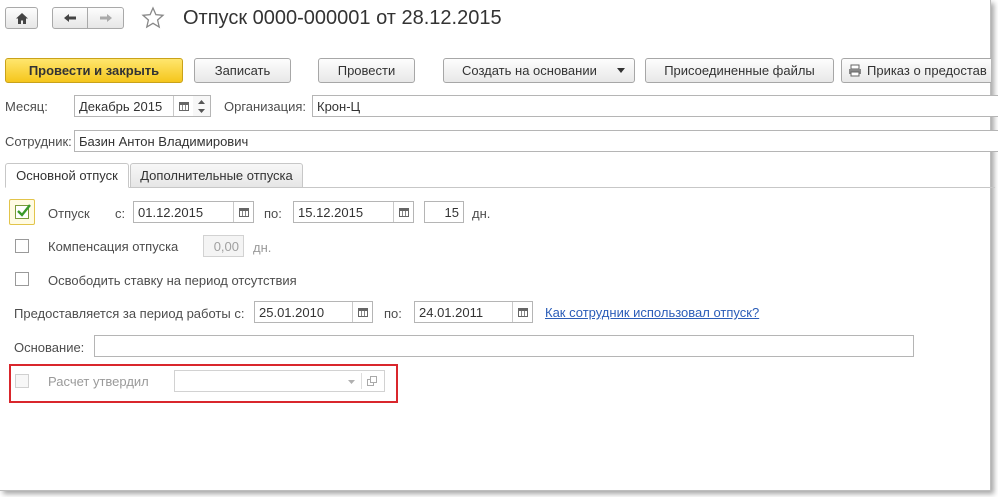  Describe the element at coordinates (351, 382) in the screenshot. I see `dropdown-arrow-icon` at that location.